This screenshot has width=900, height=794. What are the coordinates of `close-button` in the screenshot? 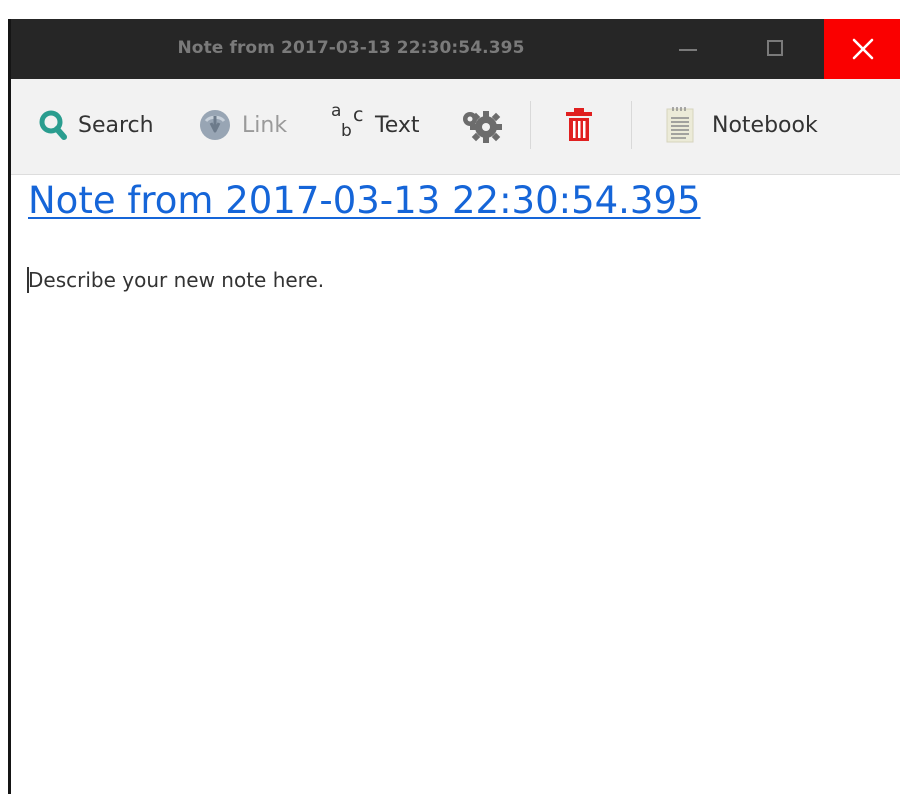 It's located at (862, 49).